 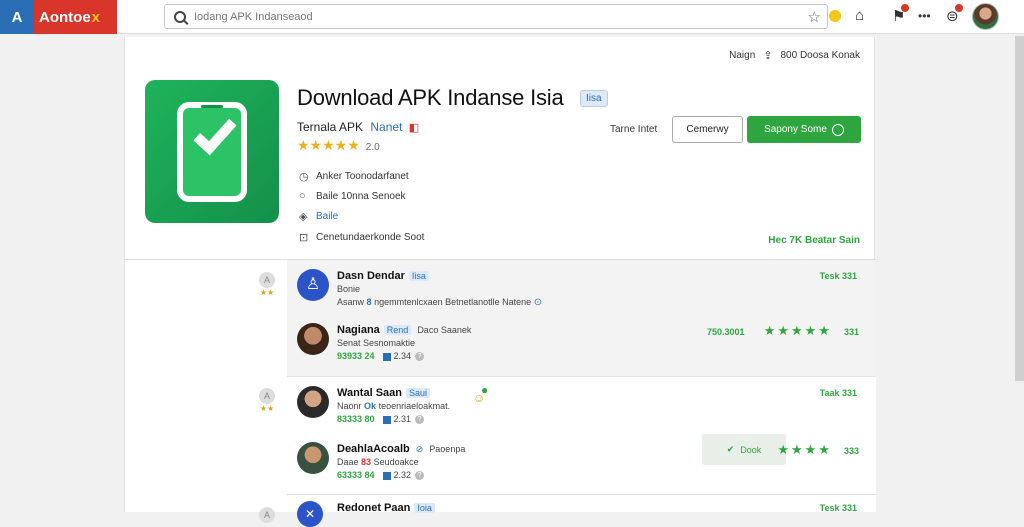 What do you see at coordinates (954, 14) in the screenshot?
I see `messages-icon: ⊜` at bounding box center [954, 14].